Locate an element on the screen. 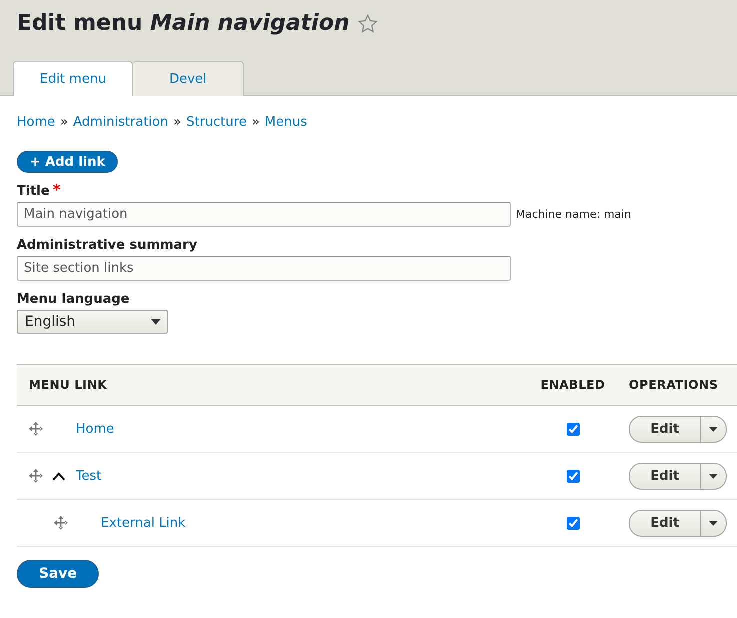 This screenshot has width=737, height=618. column-header: OPERATIONS is located at coordinates (673, 385).